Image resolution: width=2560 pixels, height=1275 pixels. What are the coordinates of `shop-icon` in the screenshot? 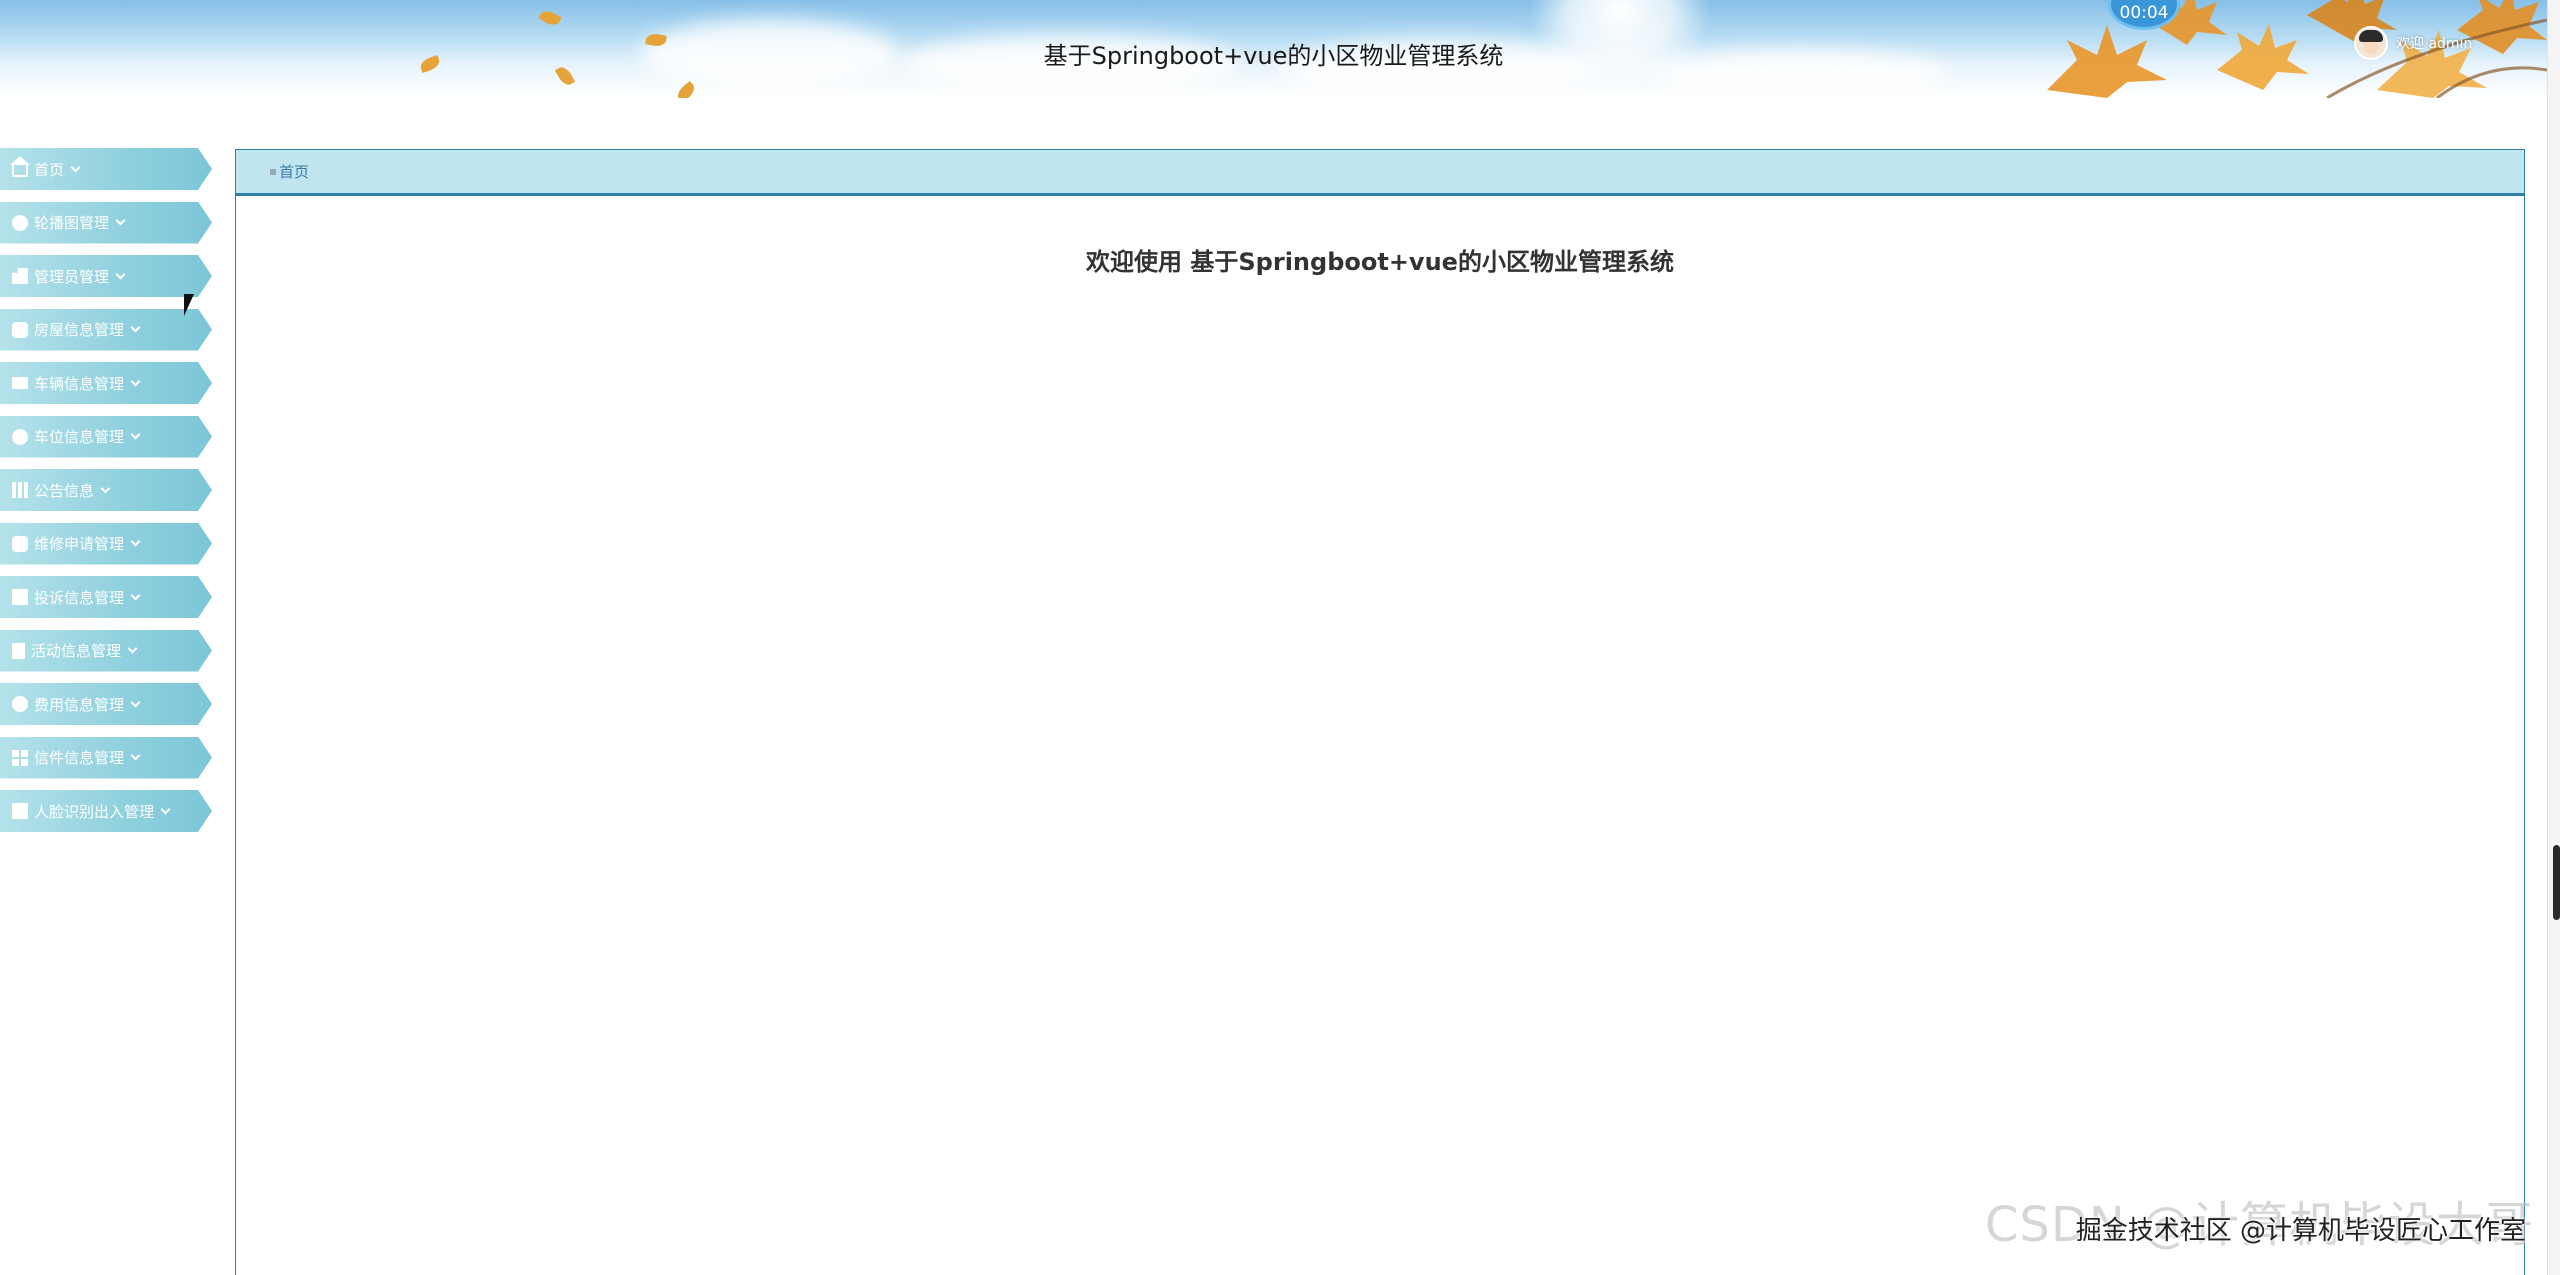 It's located at (20, 543).